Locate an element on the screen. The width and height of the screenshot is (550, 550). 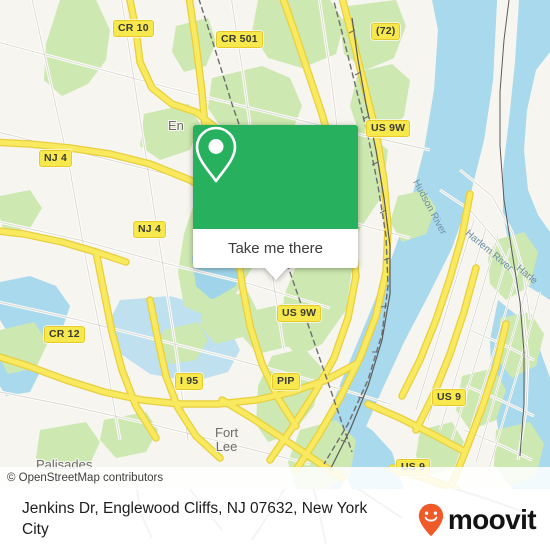
road-shield-pip: PIP is located at coordinates (286, 381).